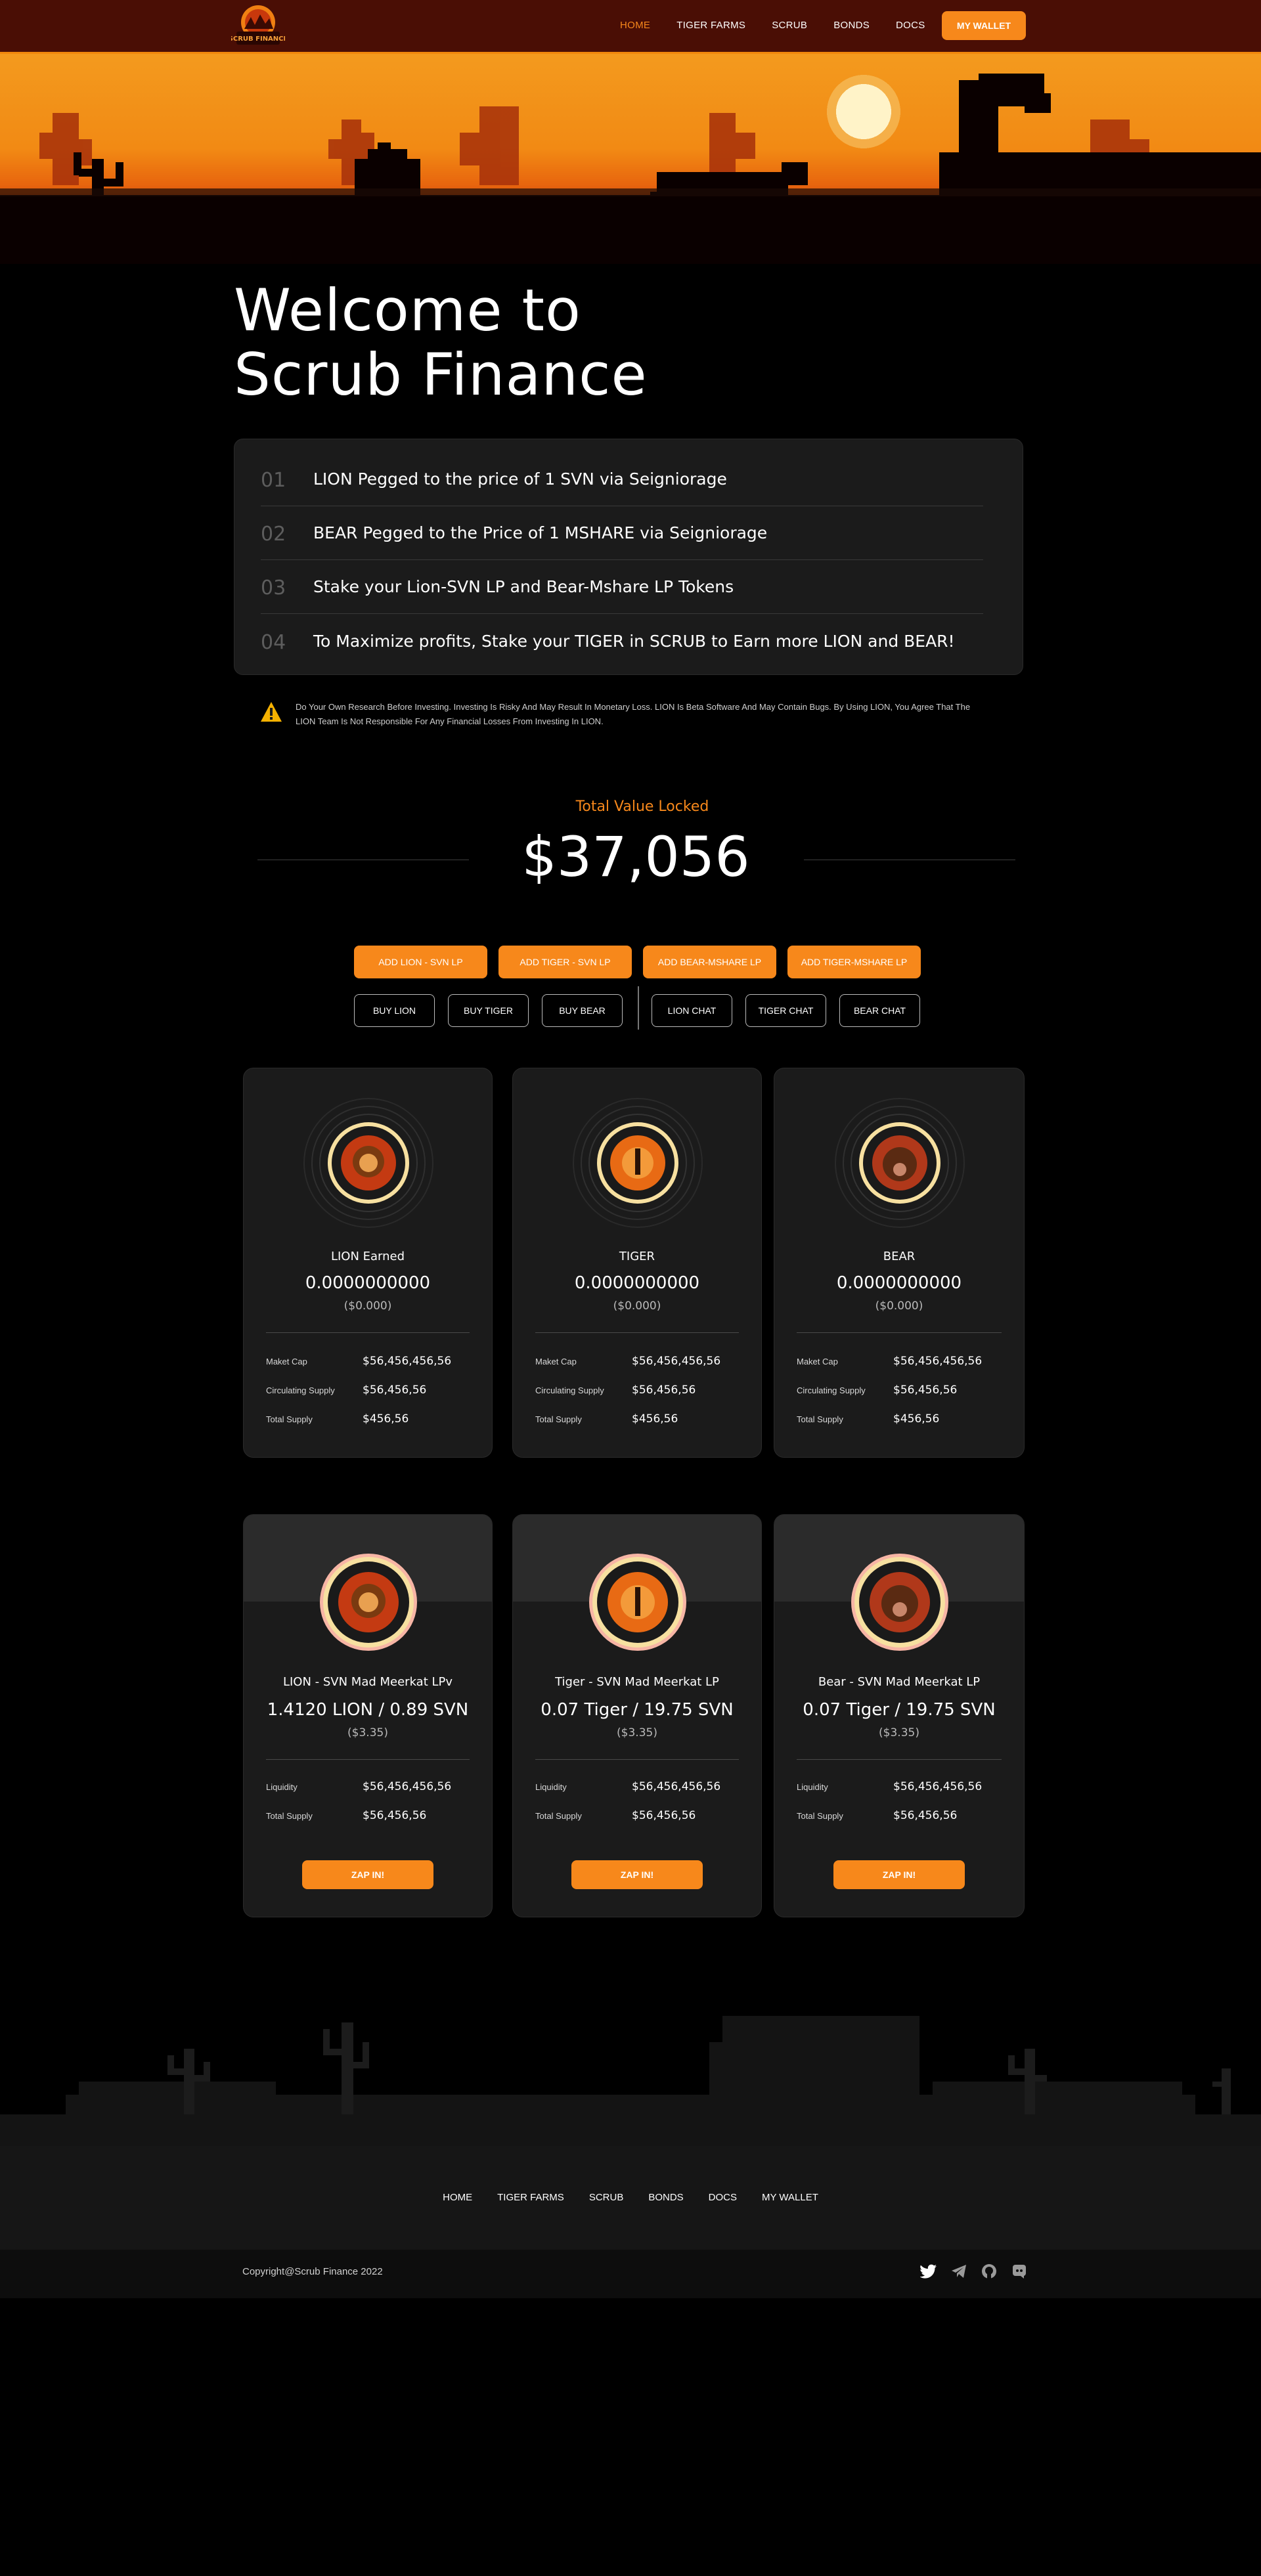 This screenshot has width=1261, height=2576. I want to click on buy-bear-button: BUY BEAR, so click(582, 1011).